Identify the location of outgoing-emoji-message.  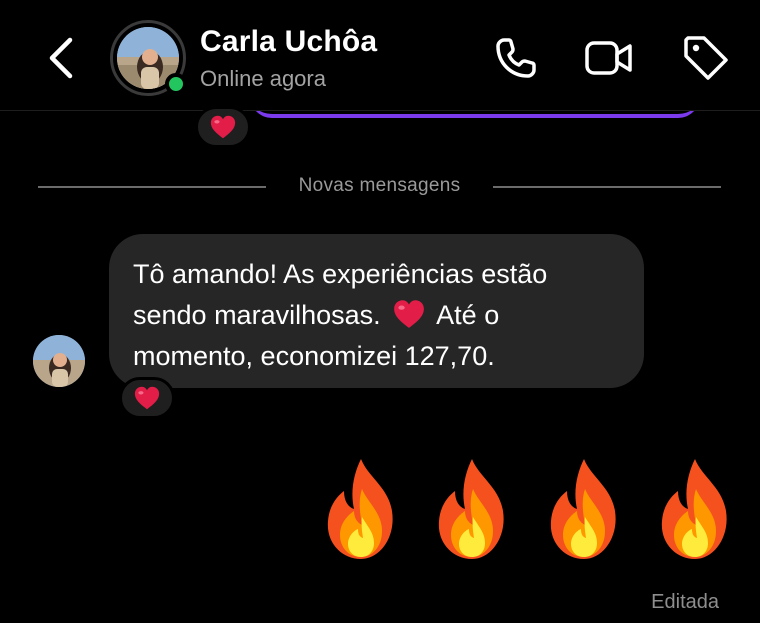
(528, 510).